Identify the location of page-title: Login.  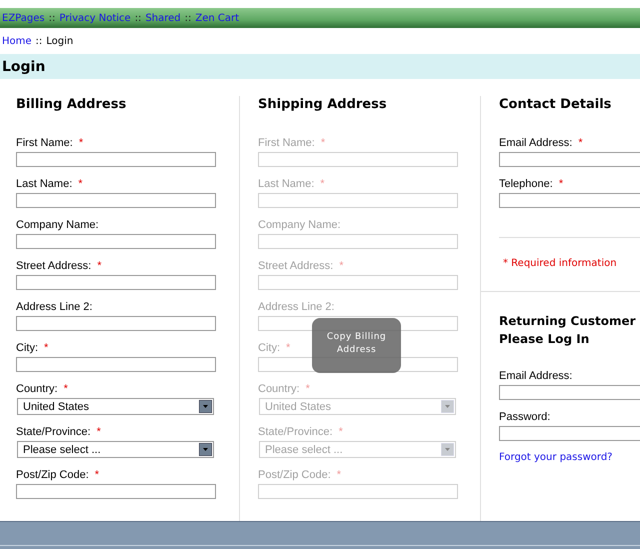
(320, 66).